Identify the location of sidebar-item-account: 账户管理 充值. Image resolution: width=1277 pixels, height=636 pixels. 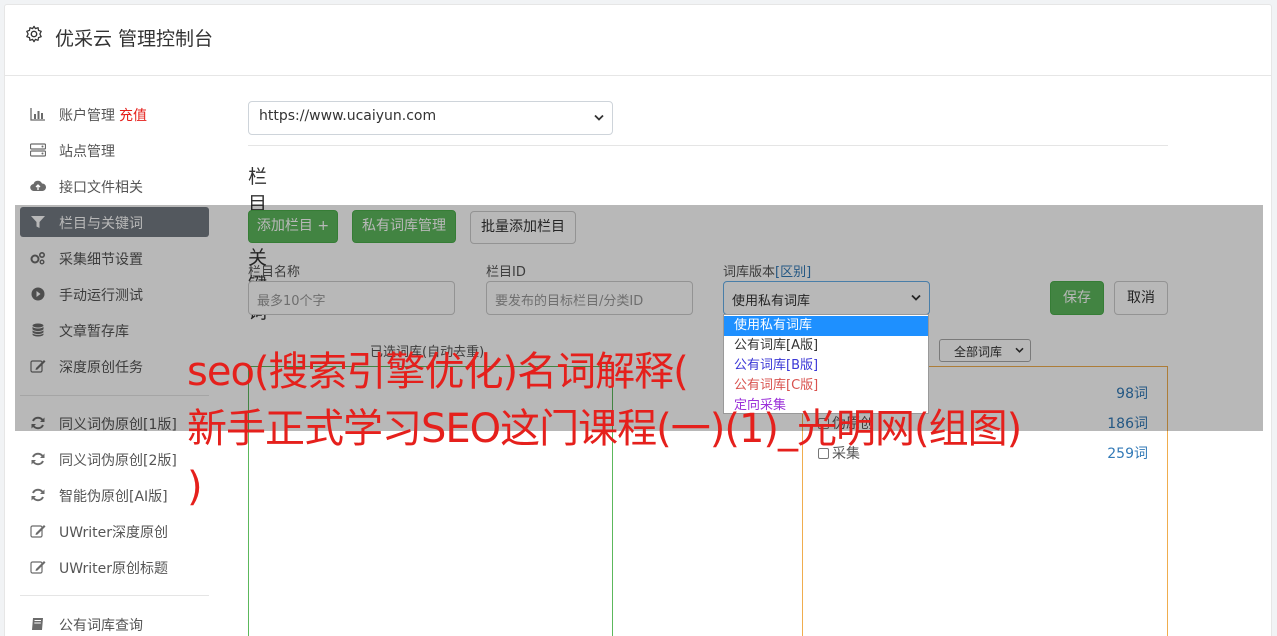
(114, 114).